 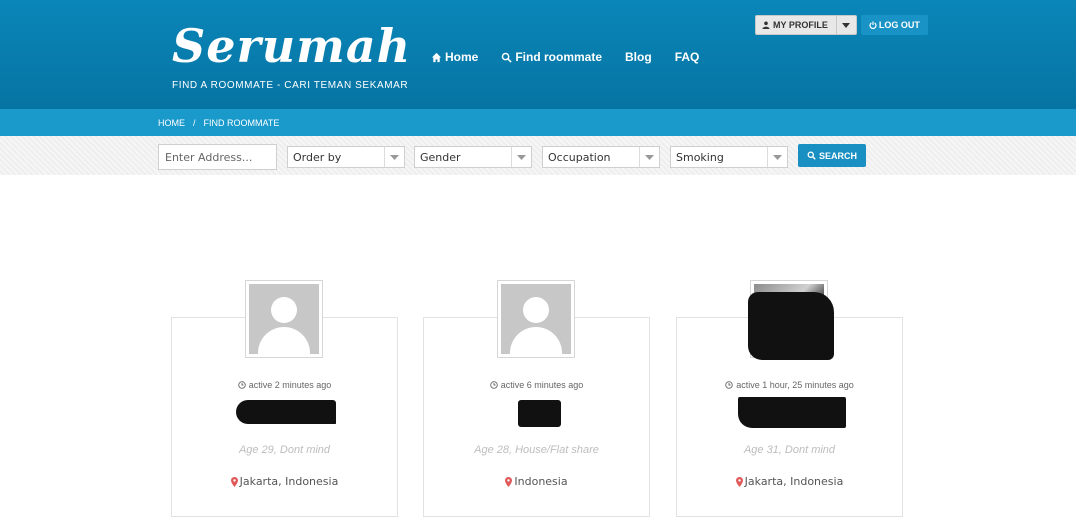 What do you see at coordinates (536, 450) in the screenshot?
I see `profile-meta: Age 28, House/Flat share` at bounding box center [536, 450].